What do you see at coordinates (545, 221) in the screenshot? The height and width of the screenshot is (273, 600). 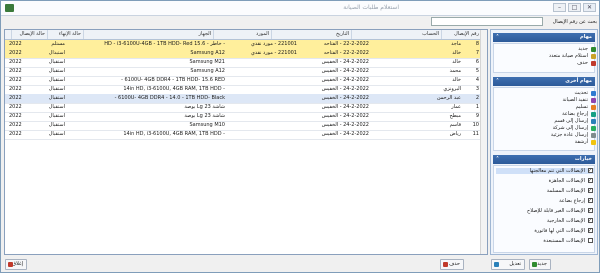 I see `filter-option: ✓ الإيصالات الخارجية` at bounding box center [545, 221].